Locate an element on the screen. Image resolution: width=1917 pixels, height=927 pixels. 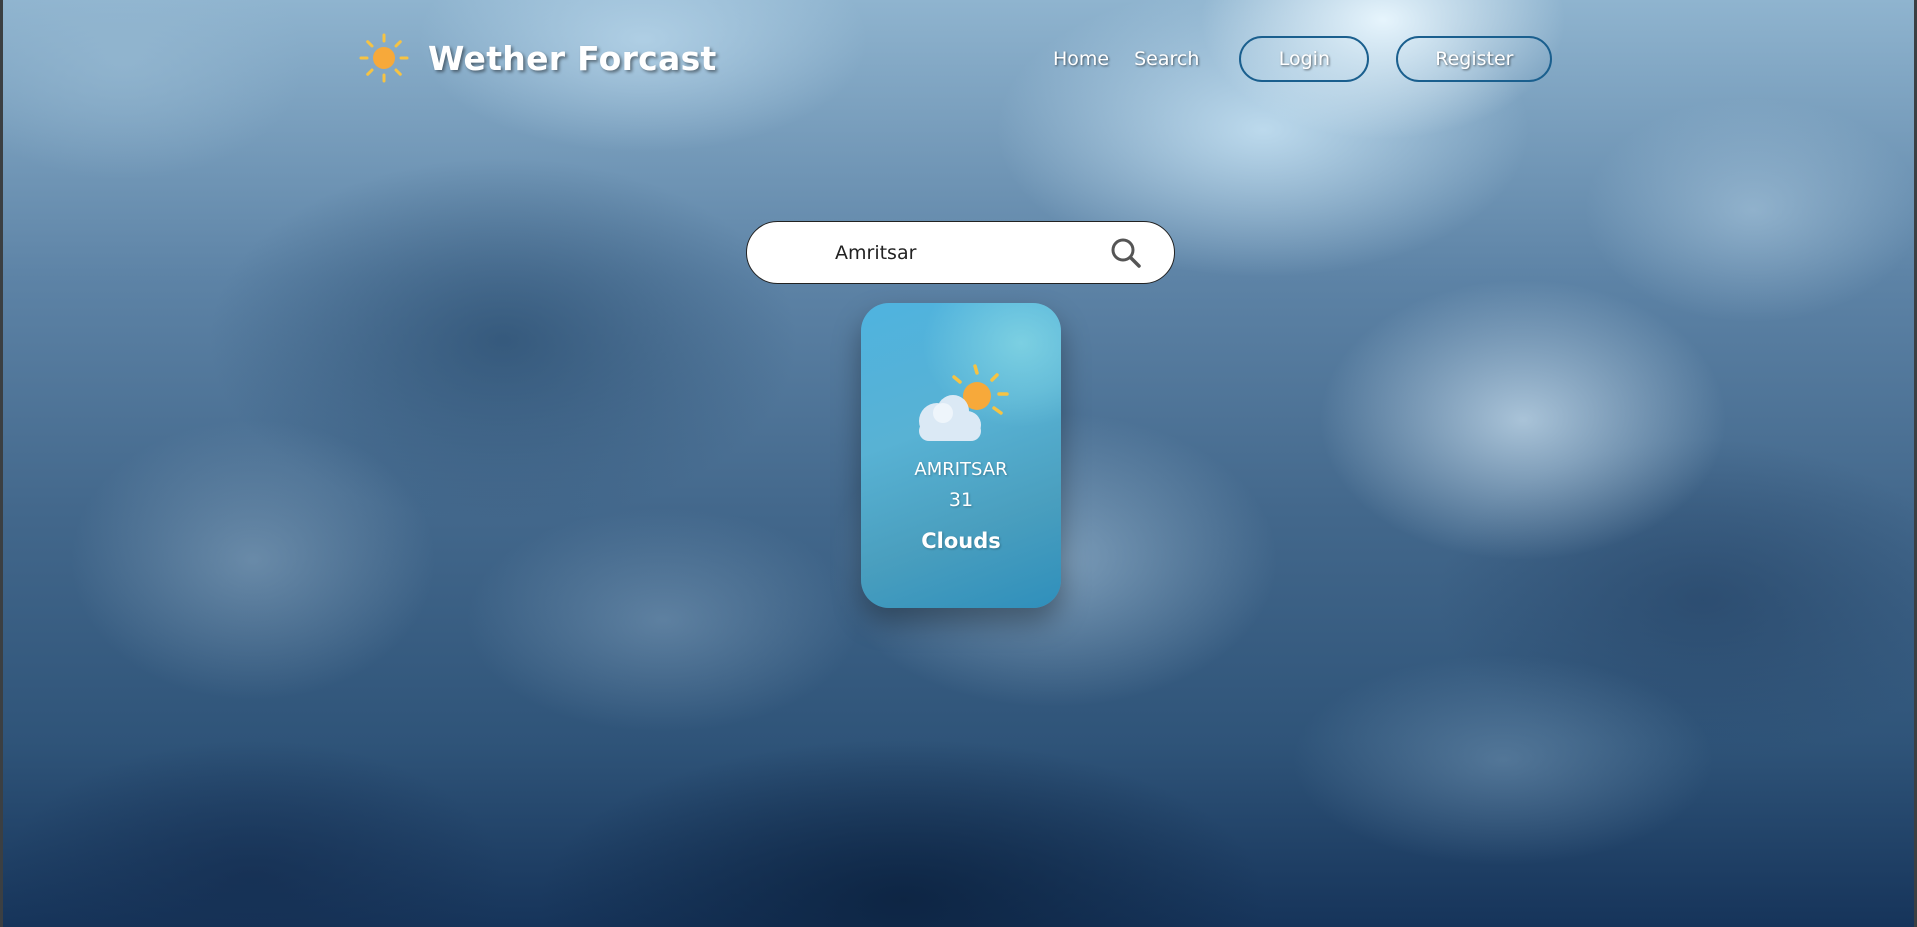
nav-search-link: Search is located at coordinates (1166, 59).